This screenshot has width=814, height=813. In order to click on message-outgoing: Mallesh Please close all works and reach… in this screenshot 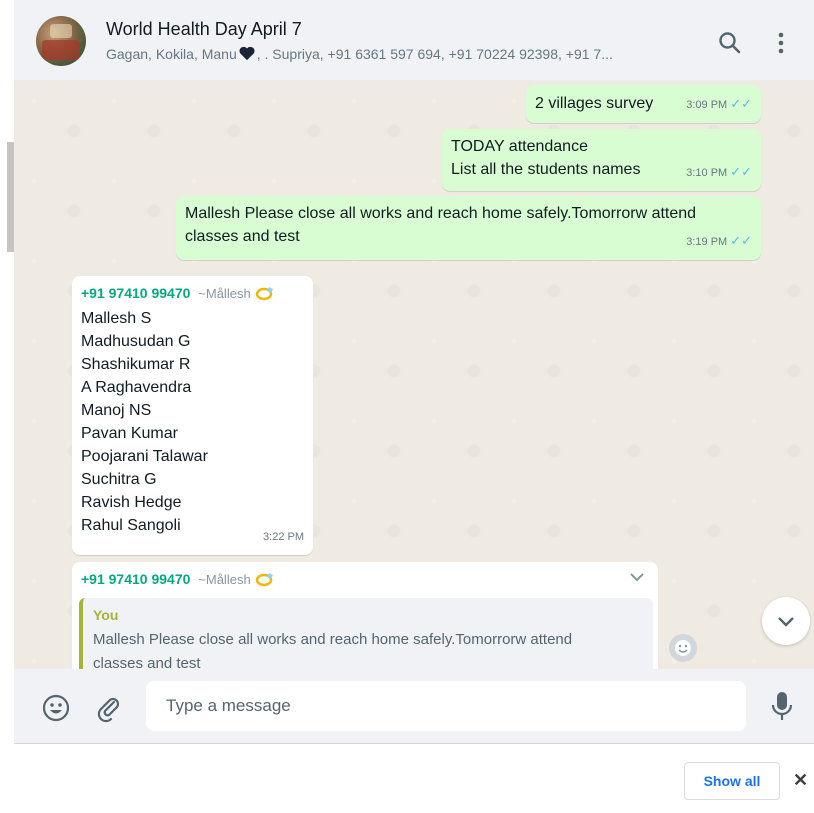, I will do `click(468, 228)`.